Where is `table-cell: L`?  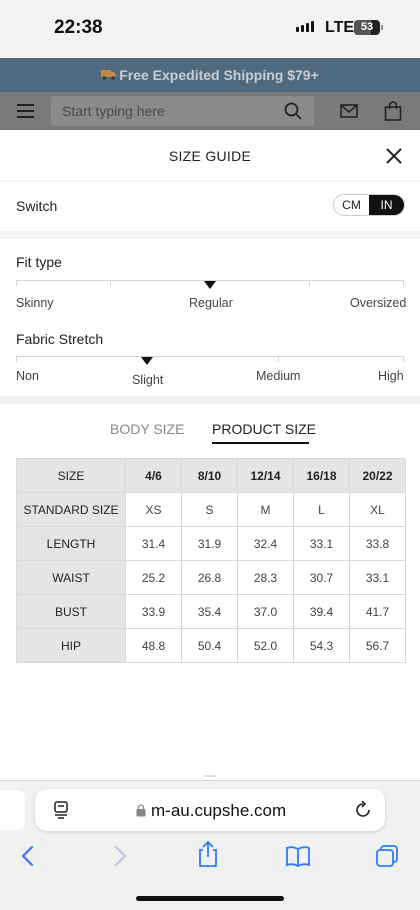
table-cell: L is located at coordinates (321, 509).